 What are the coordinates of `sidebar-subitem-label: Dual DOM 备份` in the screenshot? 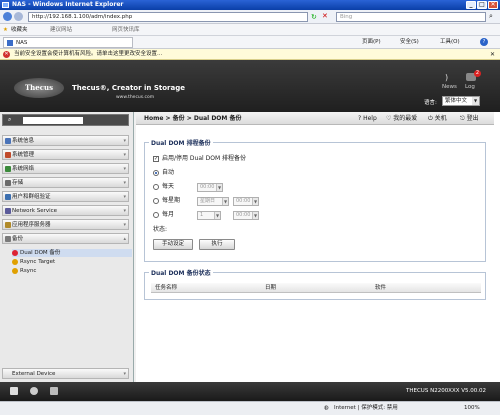 It's located at (40, 253).